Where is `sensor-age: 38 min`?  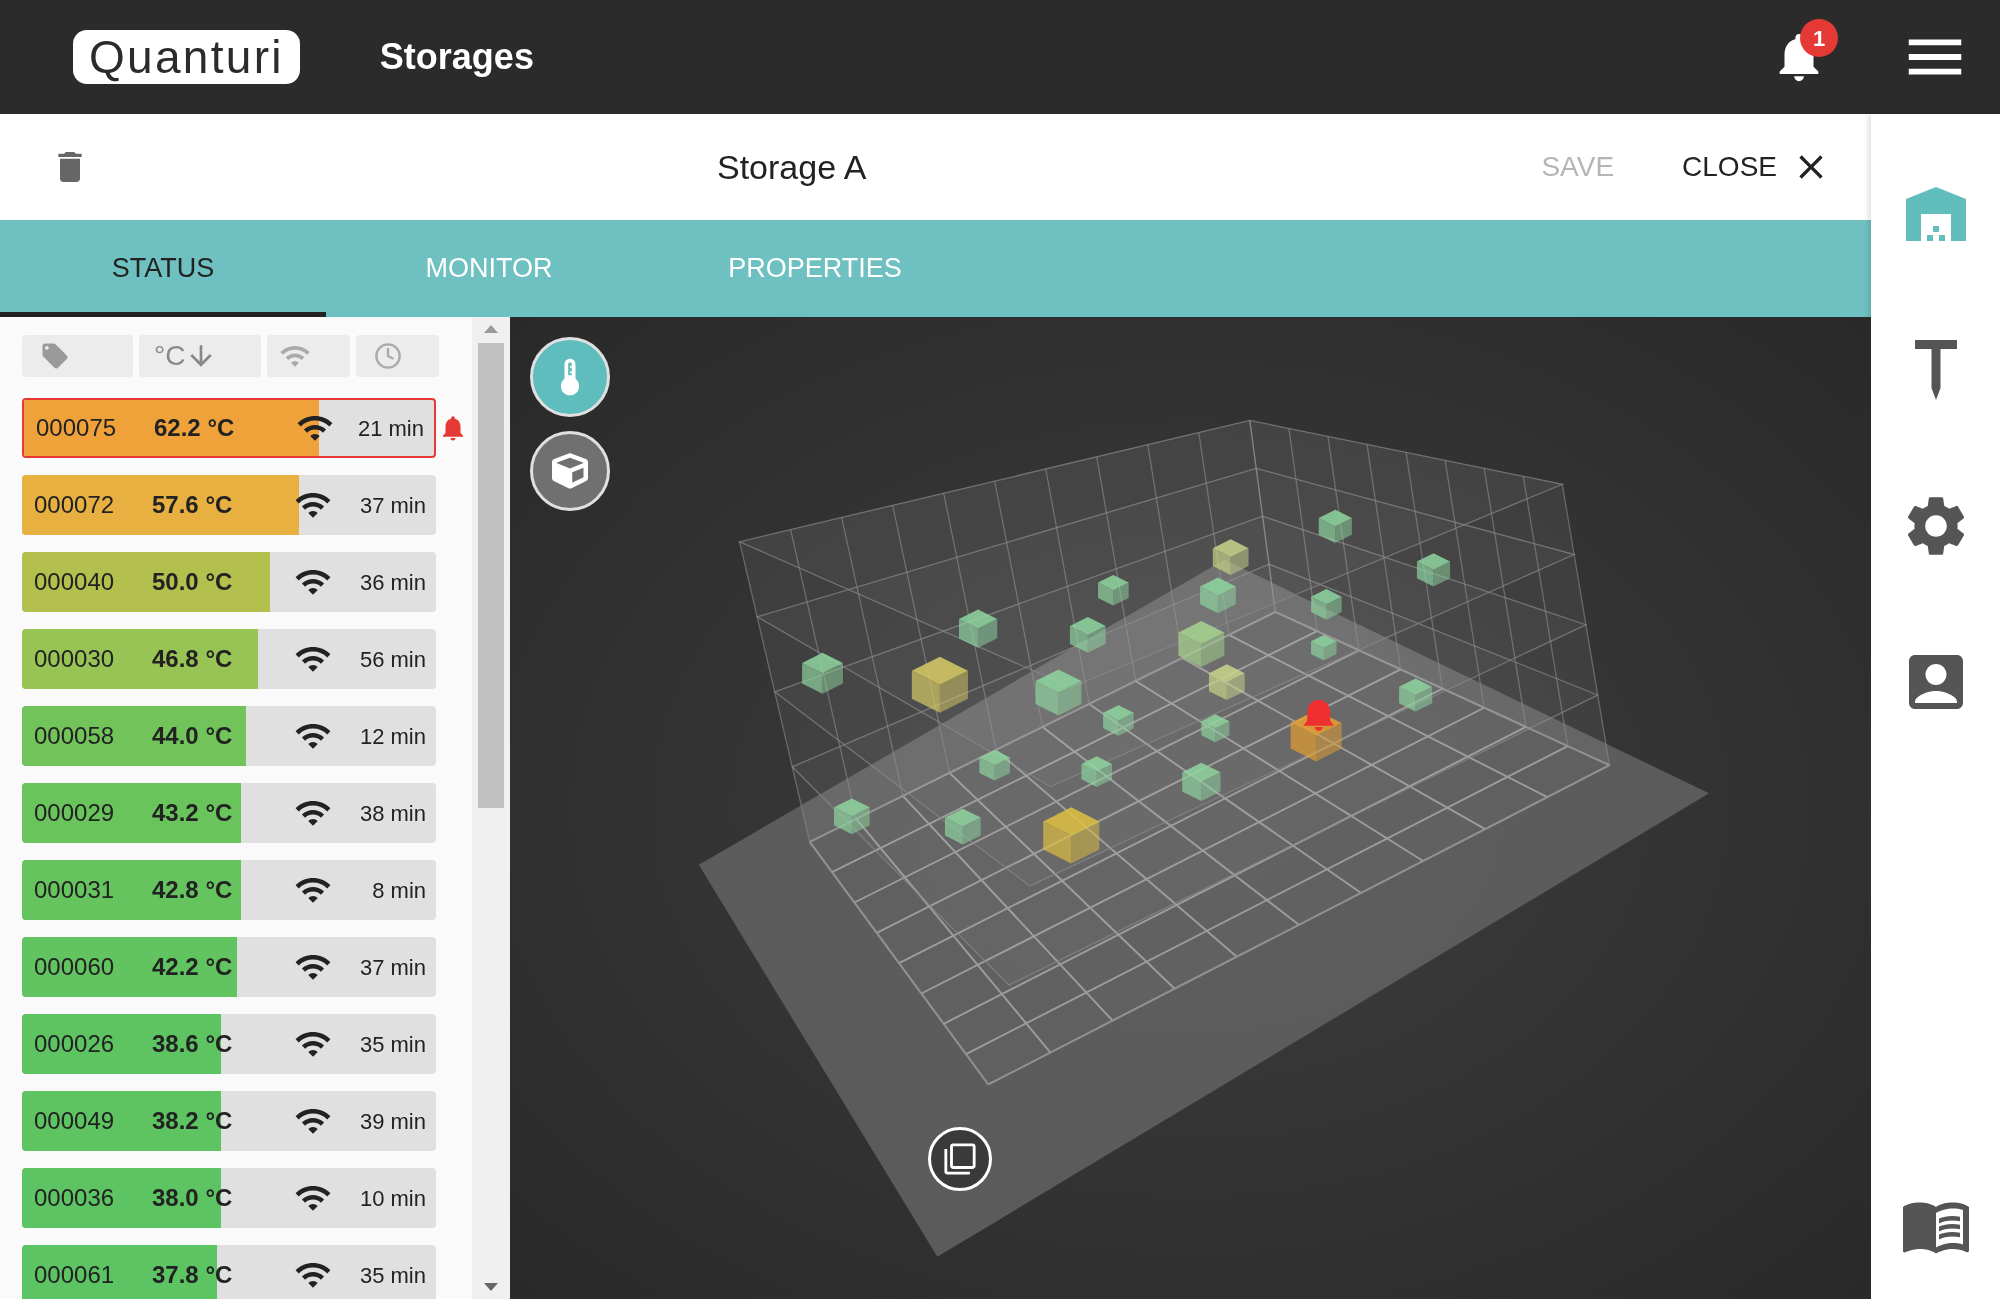 sensor-age: 38 min is located at coordinates (392, 813).